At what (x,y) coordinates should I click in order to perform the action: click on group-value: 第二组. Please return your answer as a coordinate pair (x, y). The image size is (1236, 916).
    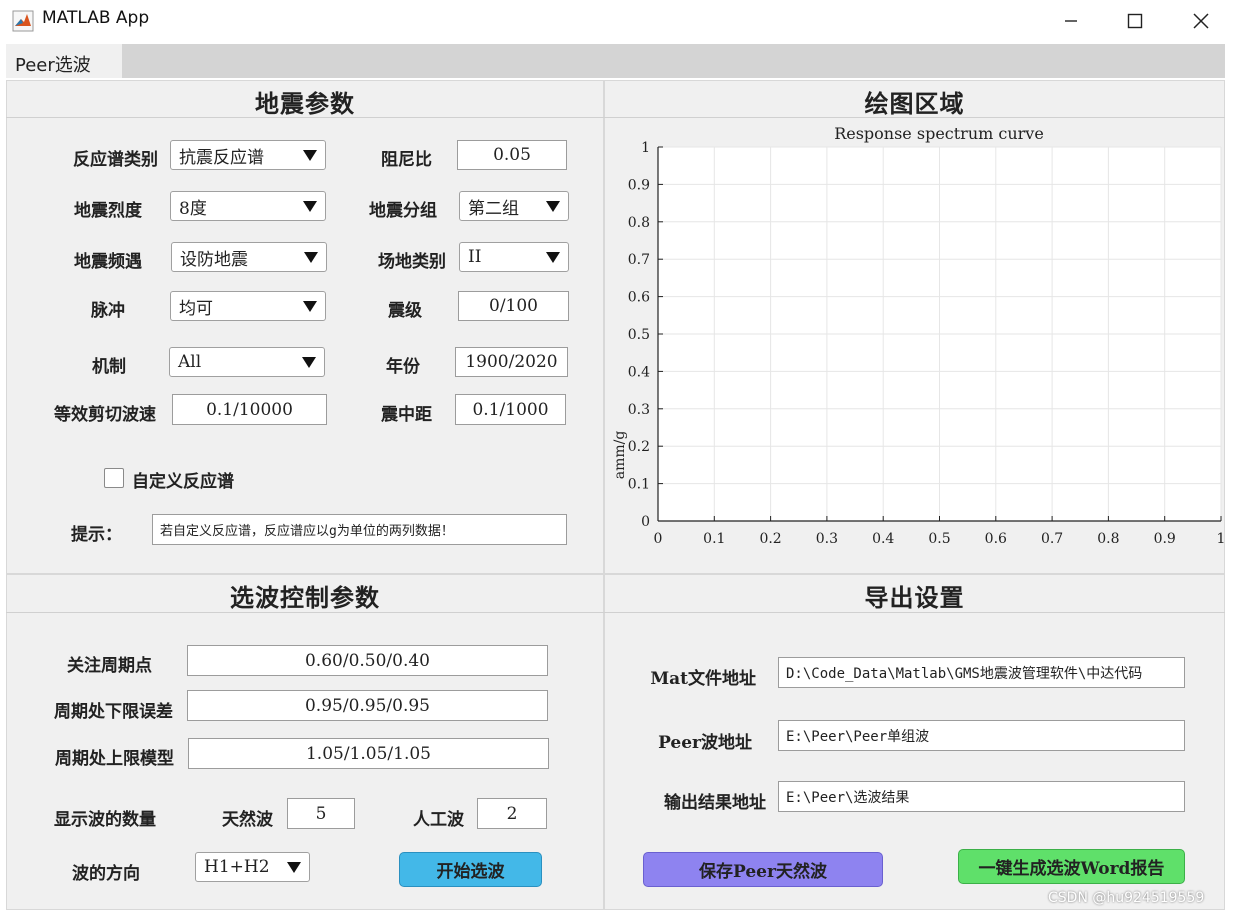
    Looking at the image, I should click on (493, 208).